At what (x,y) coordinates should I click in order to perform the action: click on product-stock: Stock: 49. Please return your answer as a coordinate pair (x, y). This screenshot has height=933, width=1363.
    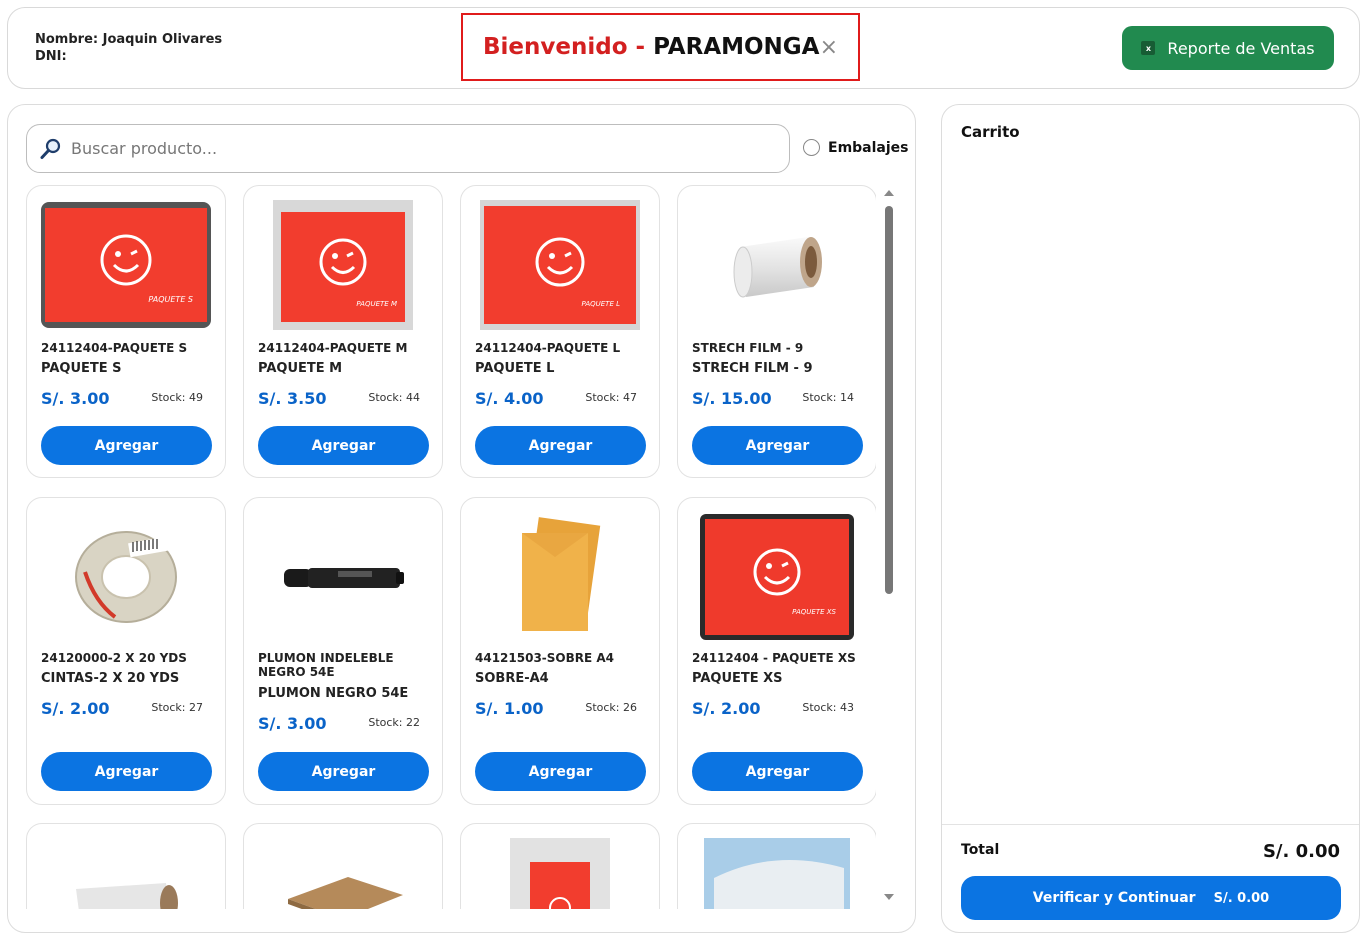
    Looking at the image, I should click on (177, 397).